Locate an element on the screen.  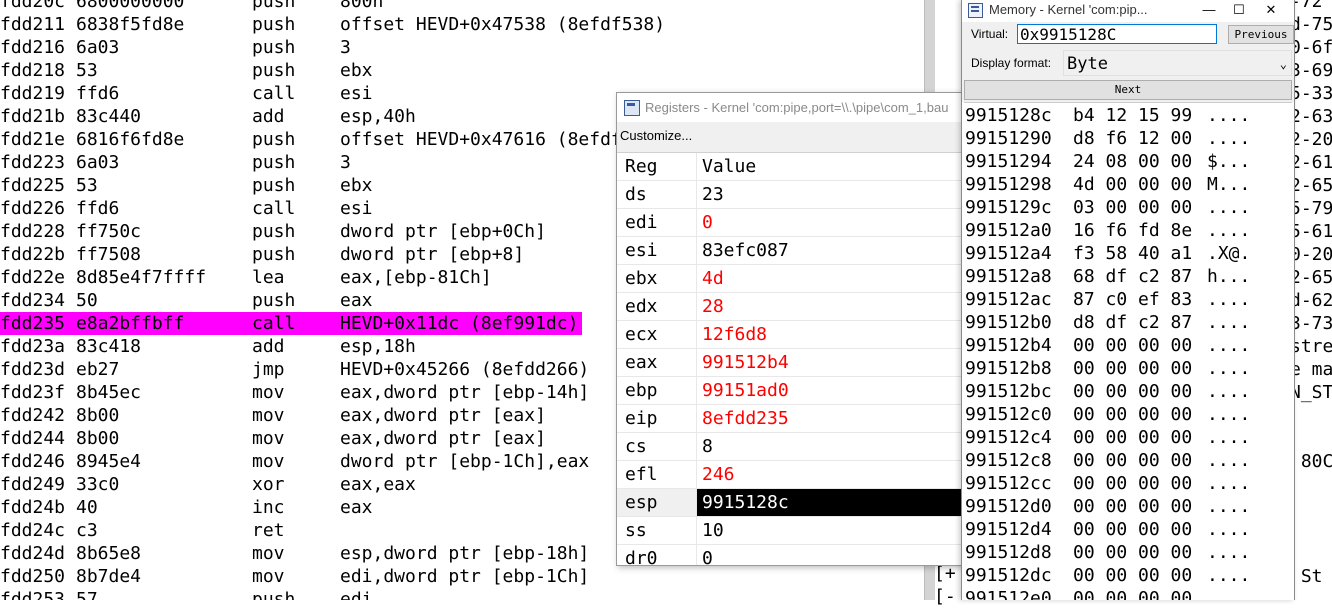
display-format-value: Byte is located at coordinates (1087, 64).